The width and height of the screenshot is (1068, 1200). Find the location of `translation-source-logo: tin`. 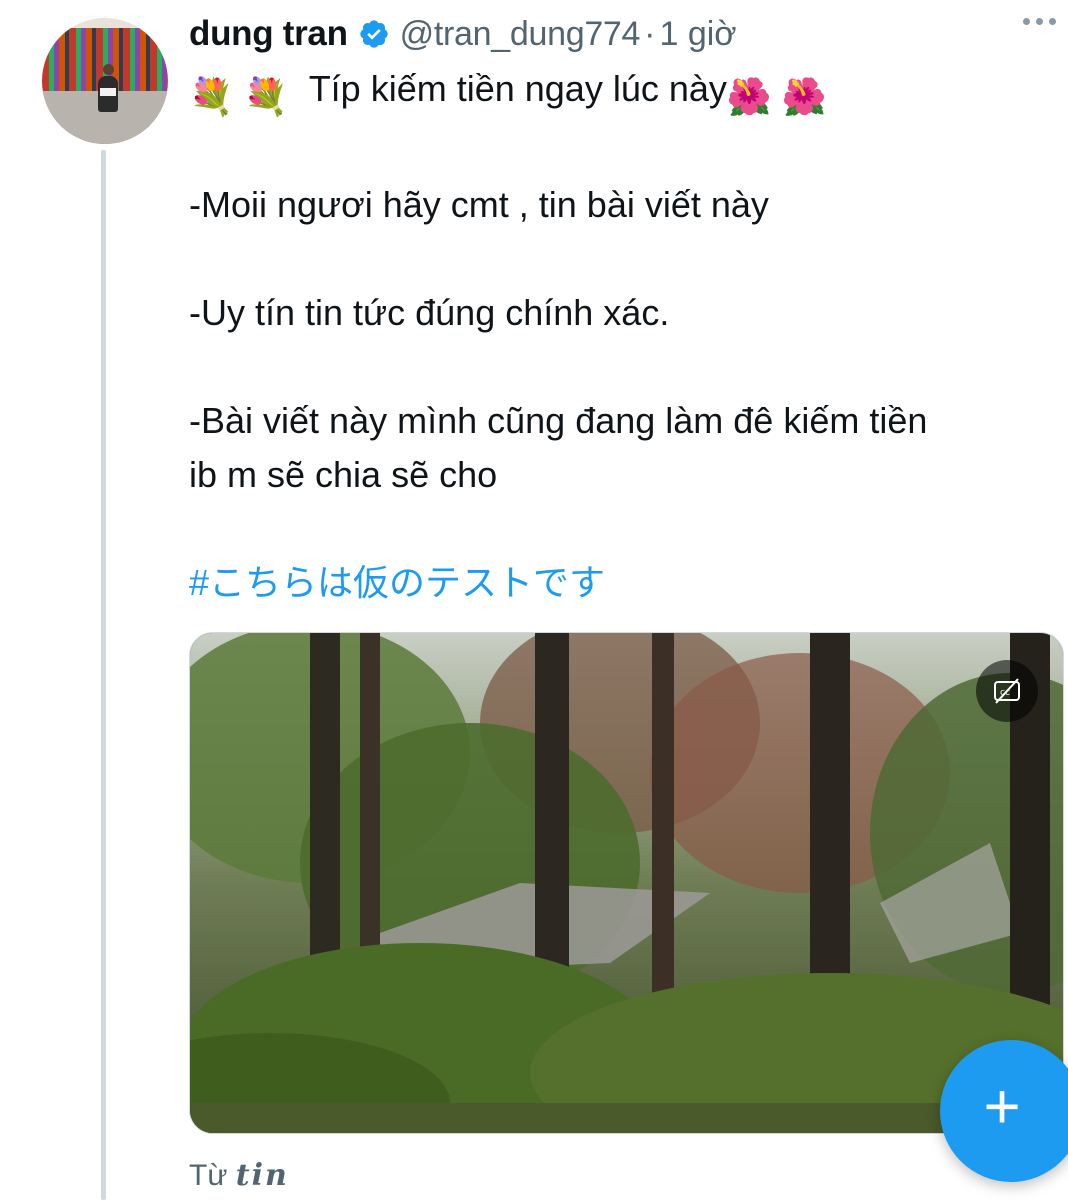

translation-source-logo: tin is located at coordinates (262, 1175).